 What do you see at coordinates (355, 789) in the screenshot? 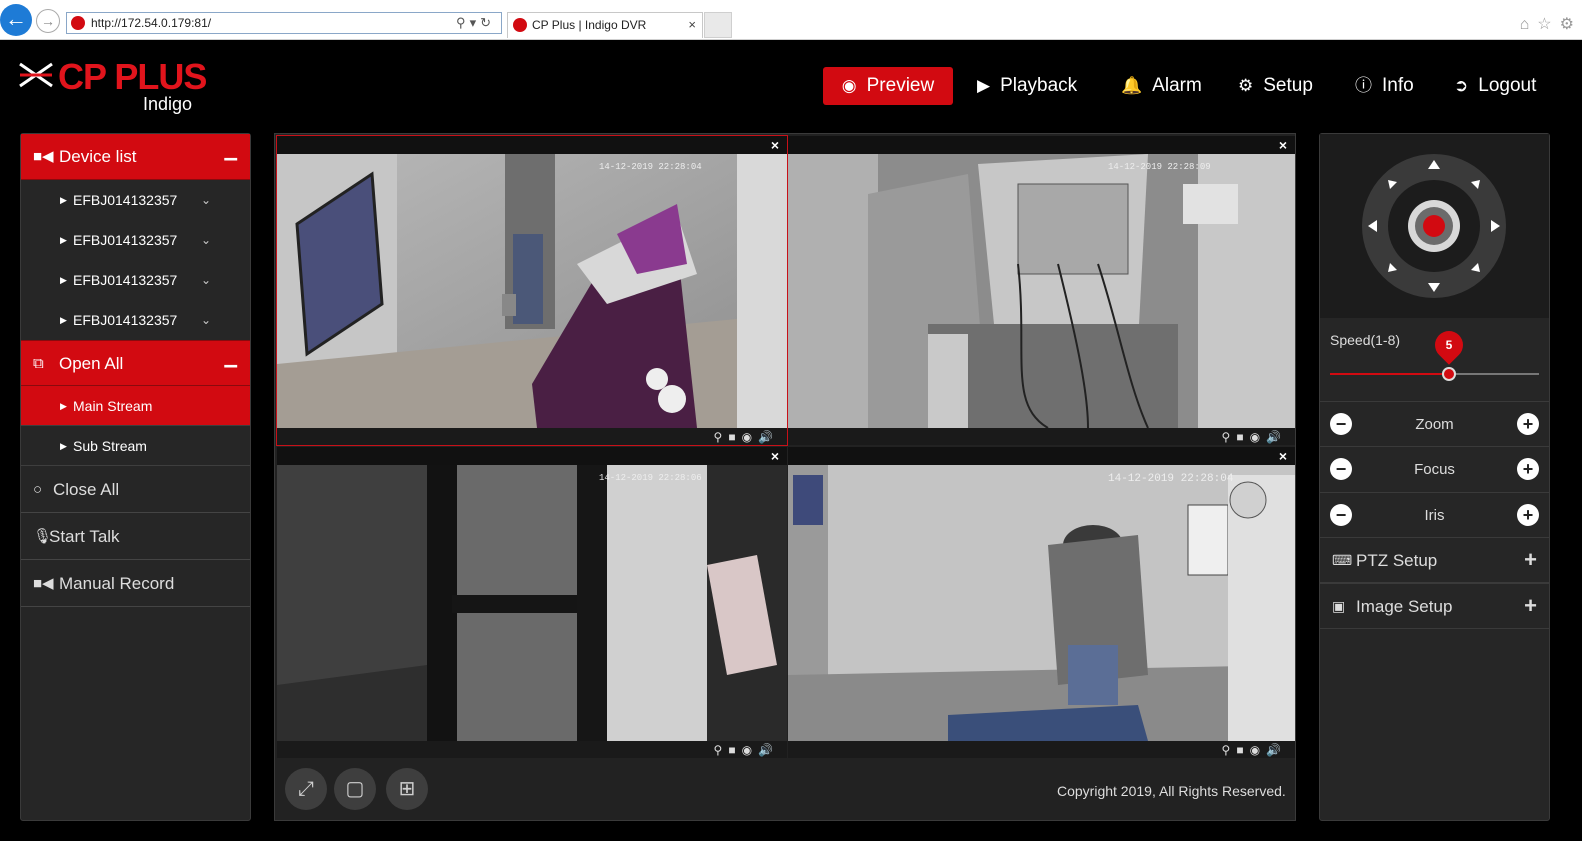
I see `single-view-icon: ▢` at bounding box center [355, 789].